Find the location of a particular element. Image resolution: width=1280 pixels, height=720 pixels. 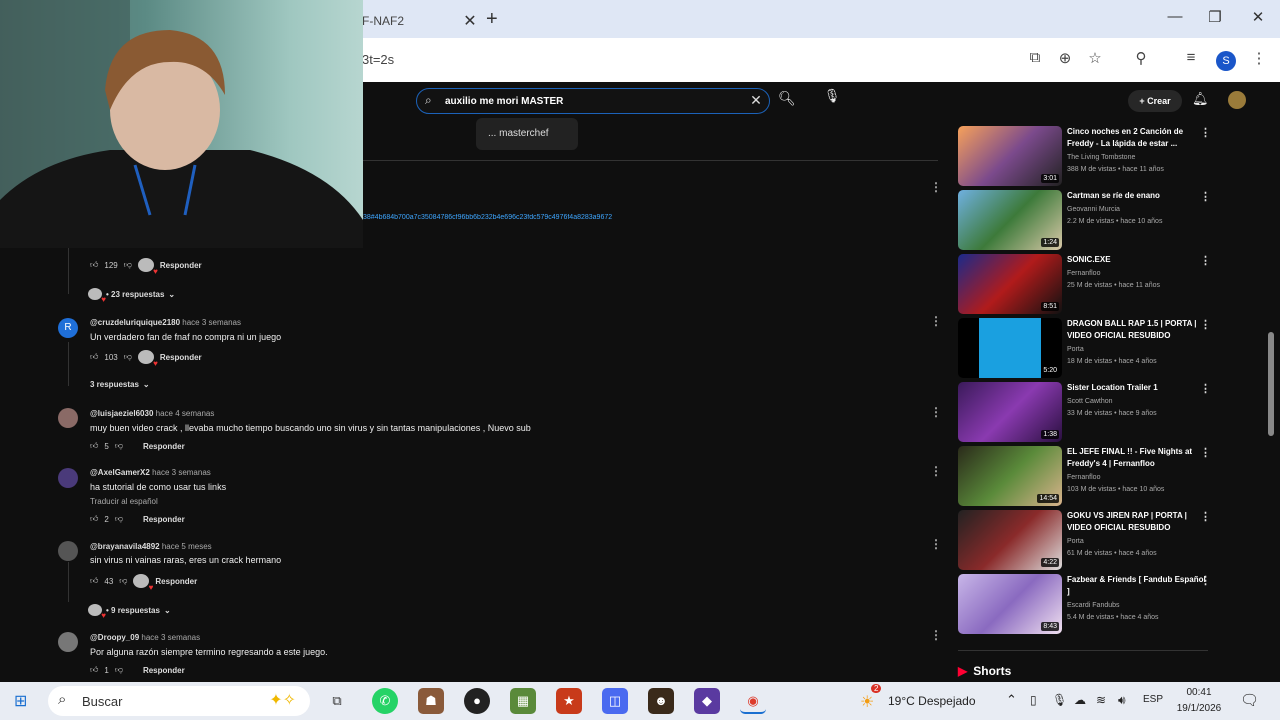

volume-icon: 🔊︎ is located at coordinates (1122, 700).